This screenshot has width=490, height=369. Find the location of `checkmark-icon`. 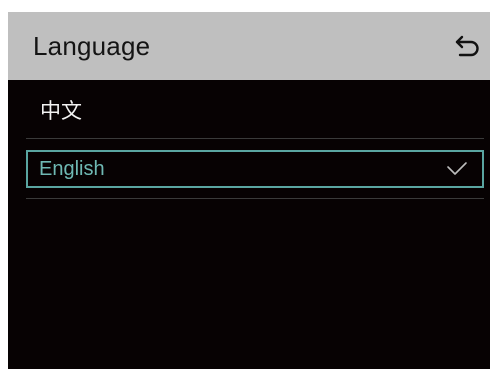

checkmark-icon is located at coordinates (457, 168).